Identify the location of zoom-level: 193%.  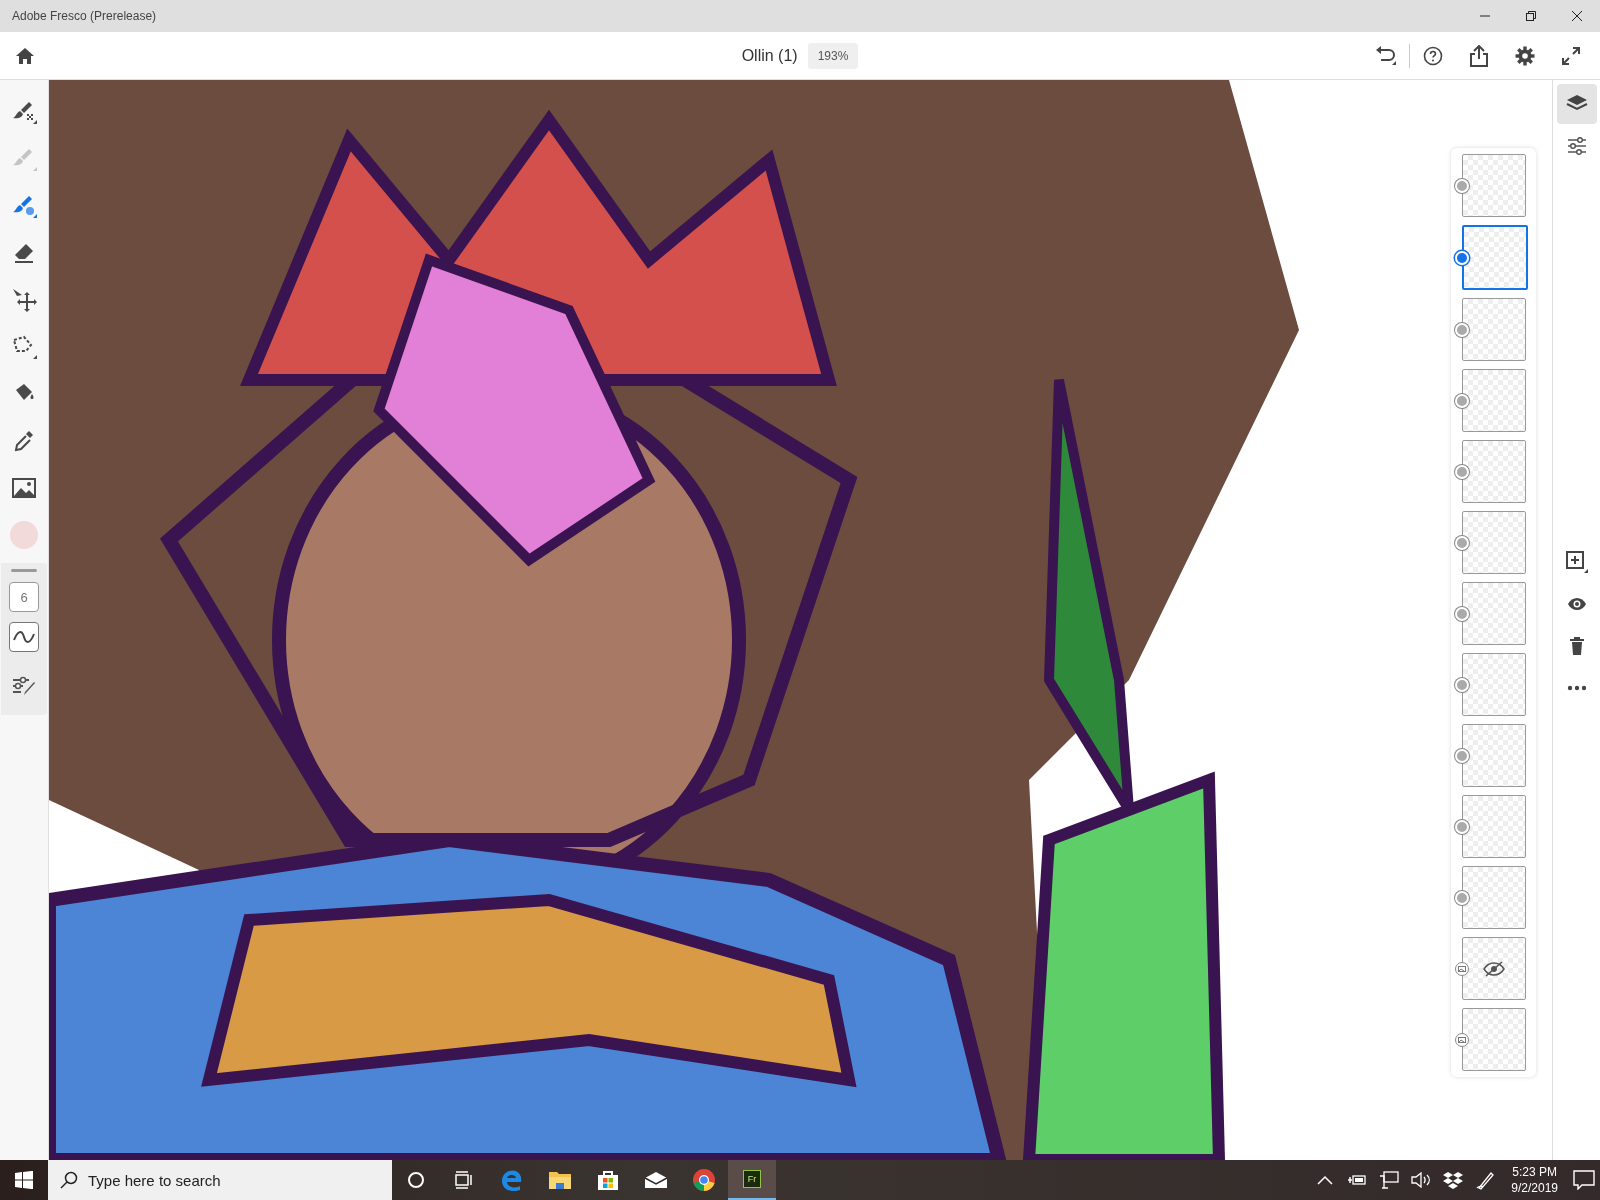
(833, 55).